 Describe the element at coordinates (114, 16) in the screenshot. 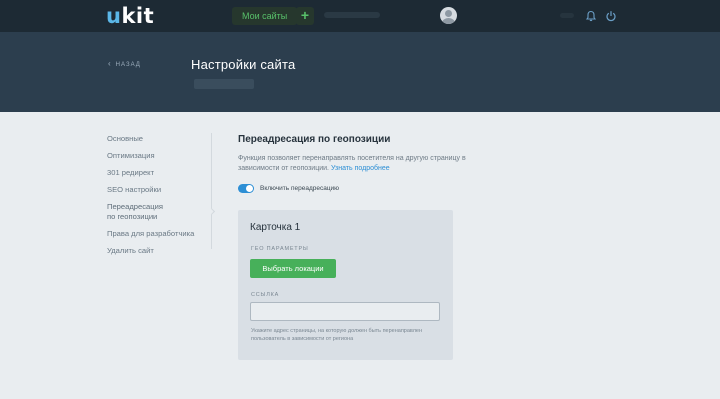

I see `logo-letter-u: u` at that location.